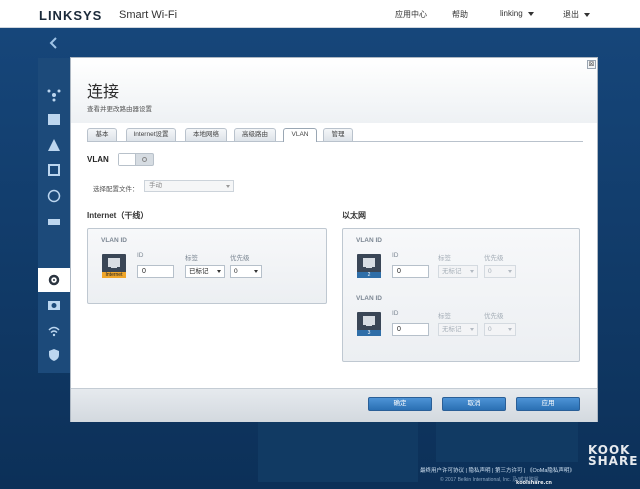  I want to click on device-icon, so click(54, 222).